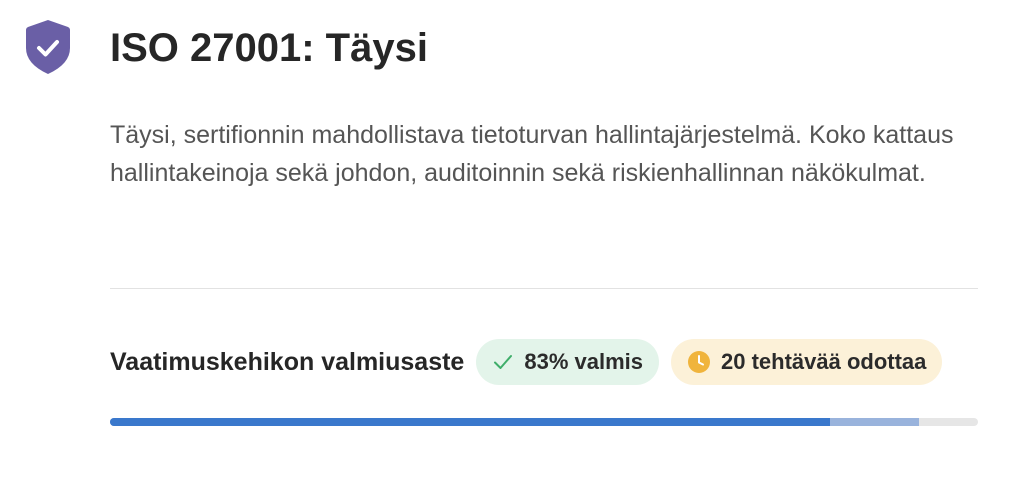  Describe the element at coordinates (470, 422) in the screenshot. I see `progress-fill-done` at that location.